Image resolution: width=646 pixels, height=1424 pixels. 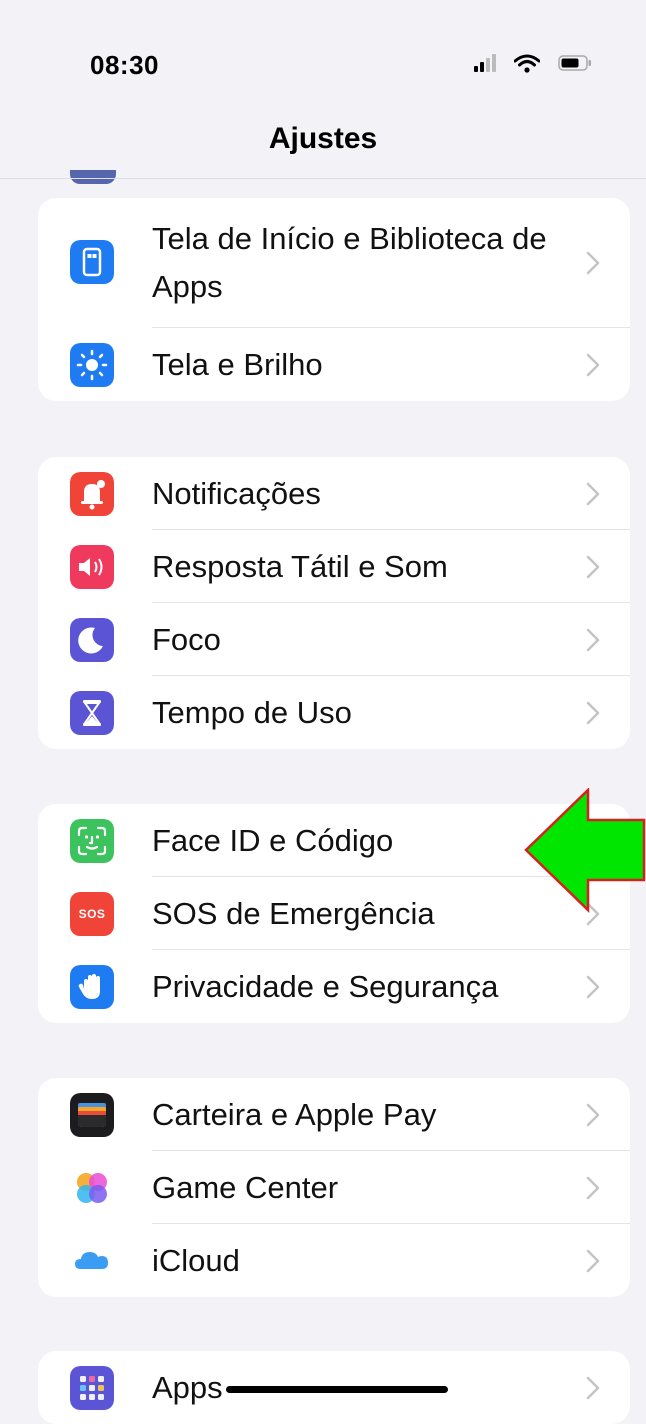 I want to click on settings-row-label: Carteira e Apple Pay, so click(x=294, y=1114).